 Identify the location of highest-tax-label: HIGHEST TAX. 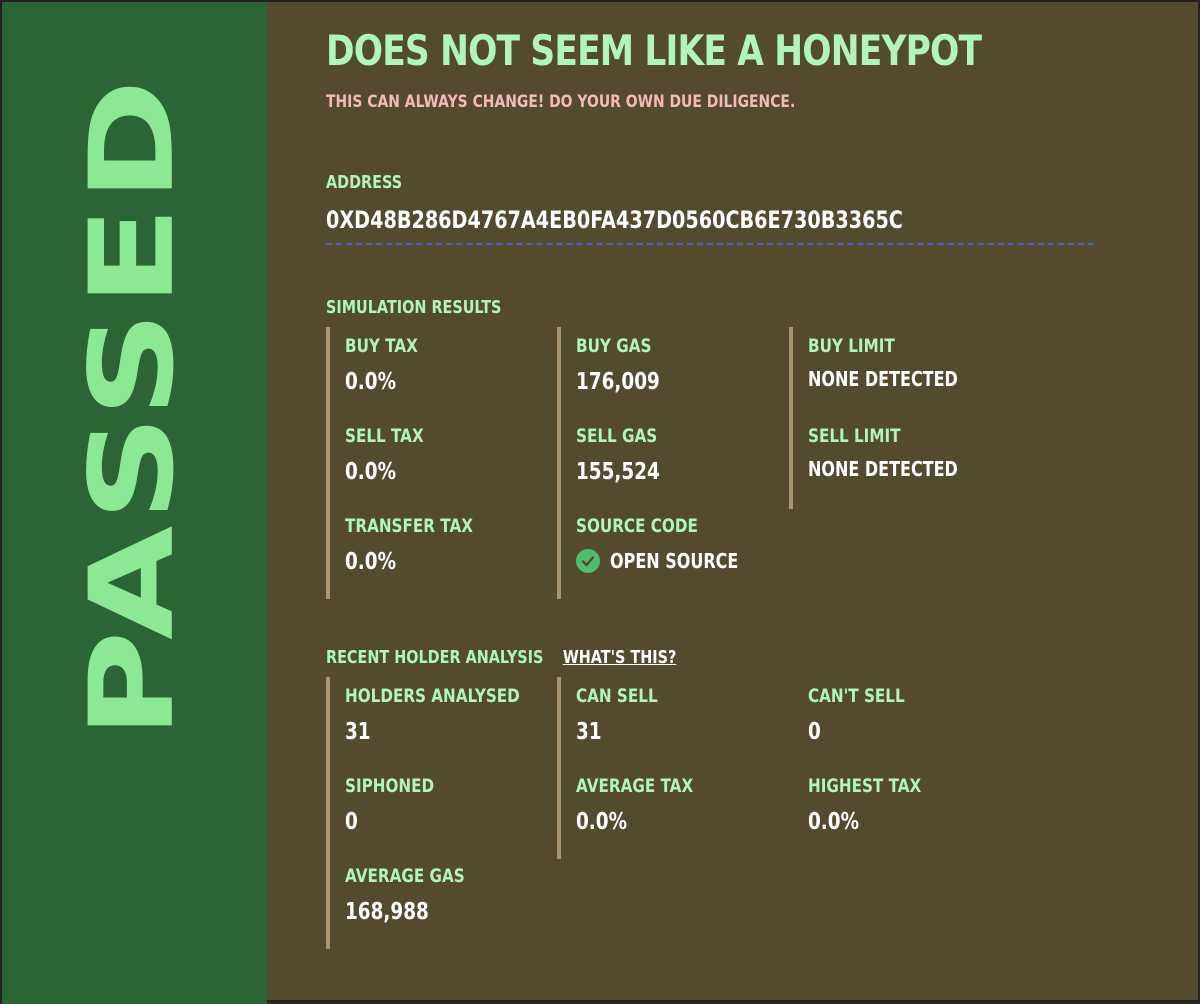
(865, 786).